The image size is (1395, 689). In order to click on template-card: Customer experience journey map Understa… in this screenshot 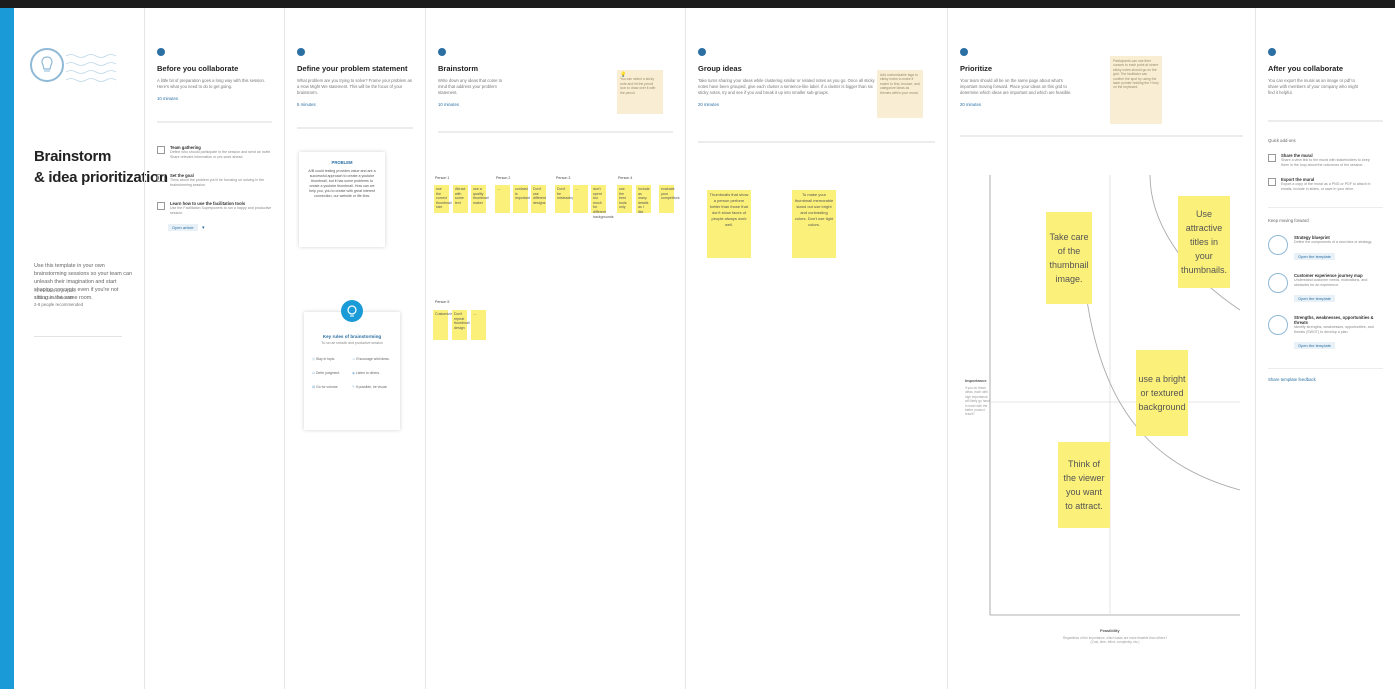, I will do `click(1325, 288)`.